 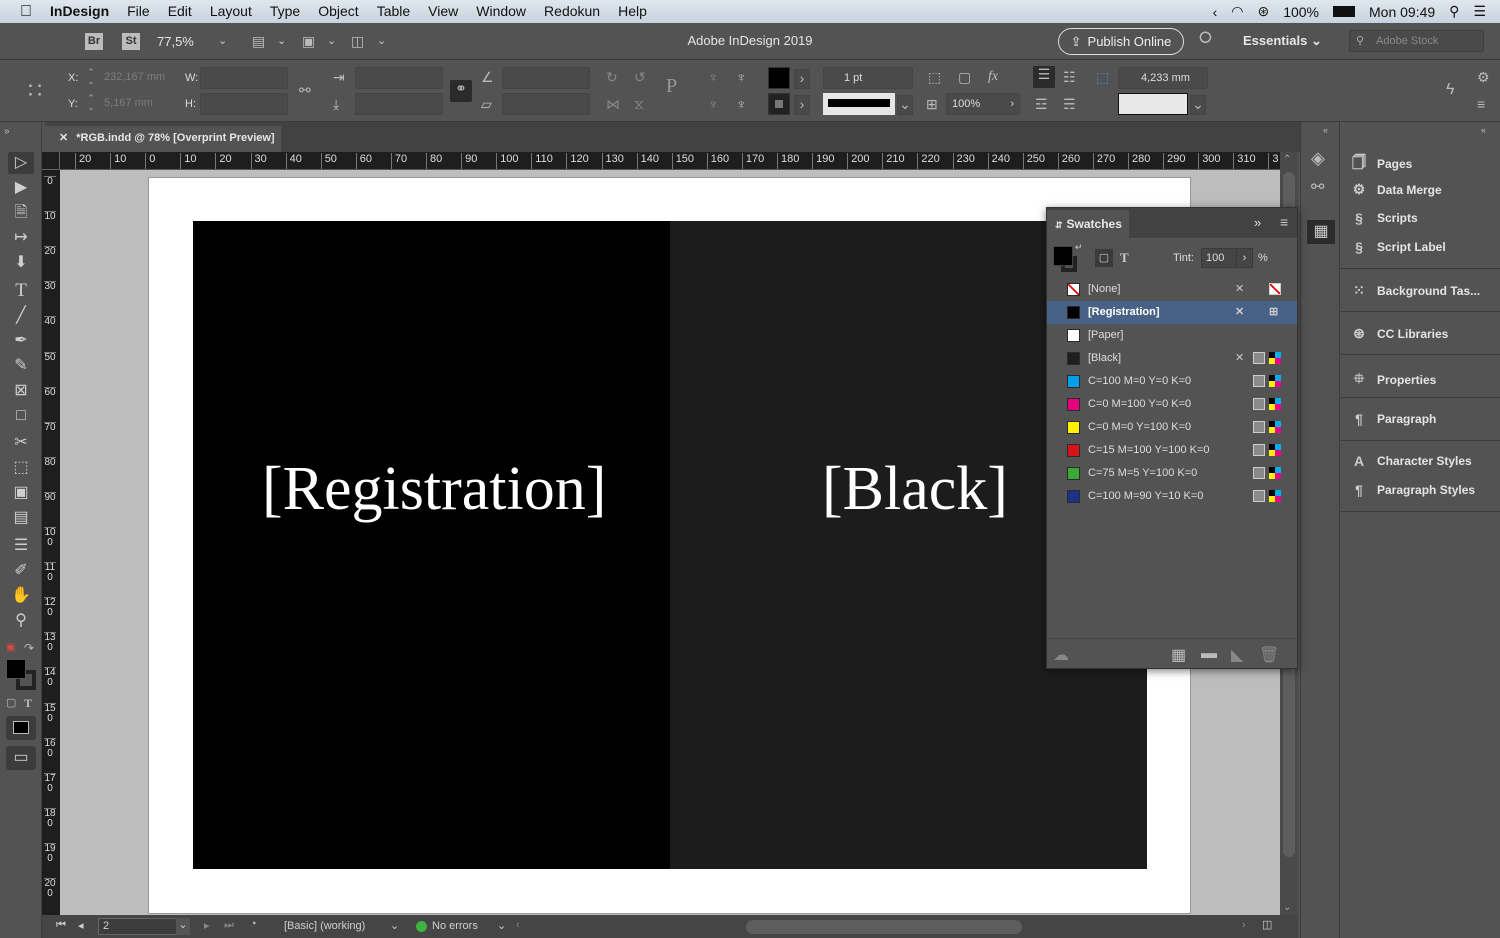 What do you see at coordinates (21, 493) in the screenshot?
I see `gradient-swatch-tool-icon: ▣` at bounding box center [21, 493].